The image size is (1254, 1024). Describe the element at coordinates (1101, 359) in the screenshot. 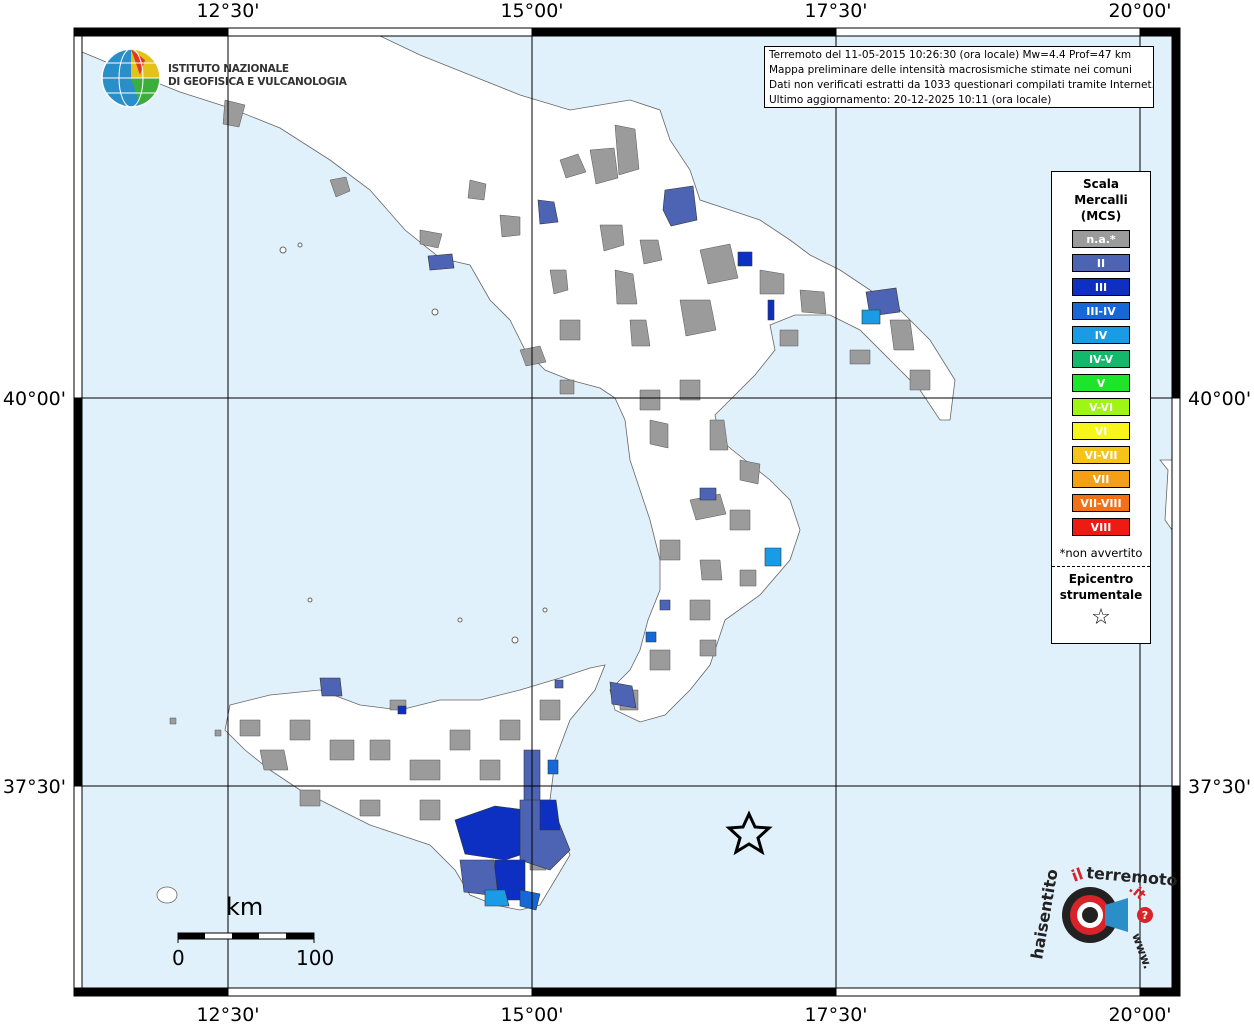

I see `legend-item: IV-V` at that location.